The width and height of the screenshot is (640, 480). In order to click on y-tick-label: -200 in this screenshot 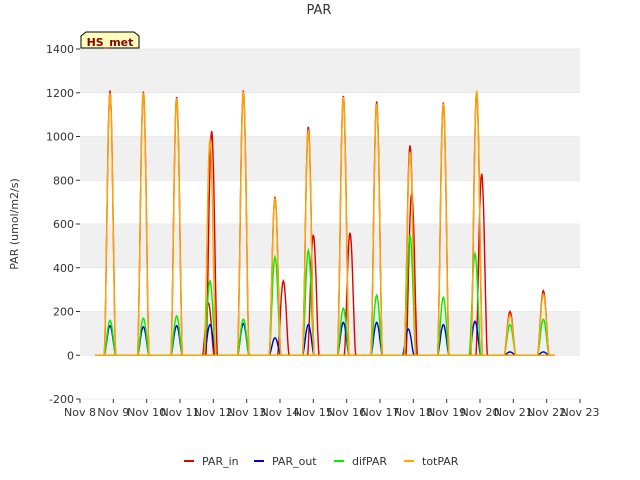, I will do `click(61, 399)`.